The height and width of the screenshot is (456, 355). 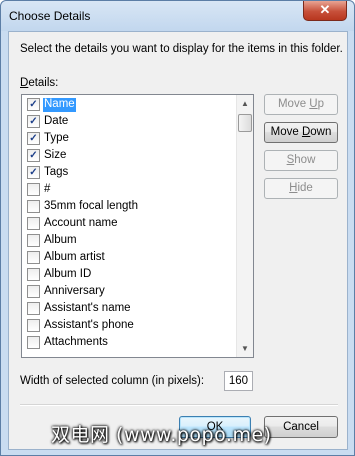 What do you see at coordinates (244, 226) in the screenshot?
I see `list-scrollbar: ▲ ▼` at bounding box center [244, 226].